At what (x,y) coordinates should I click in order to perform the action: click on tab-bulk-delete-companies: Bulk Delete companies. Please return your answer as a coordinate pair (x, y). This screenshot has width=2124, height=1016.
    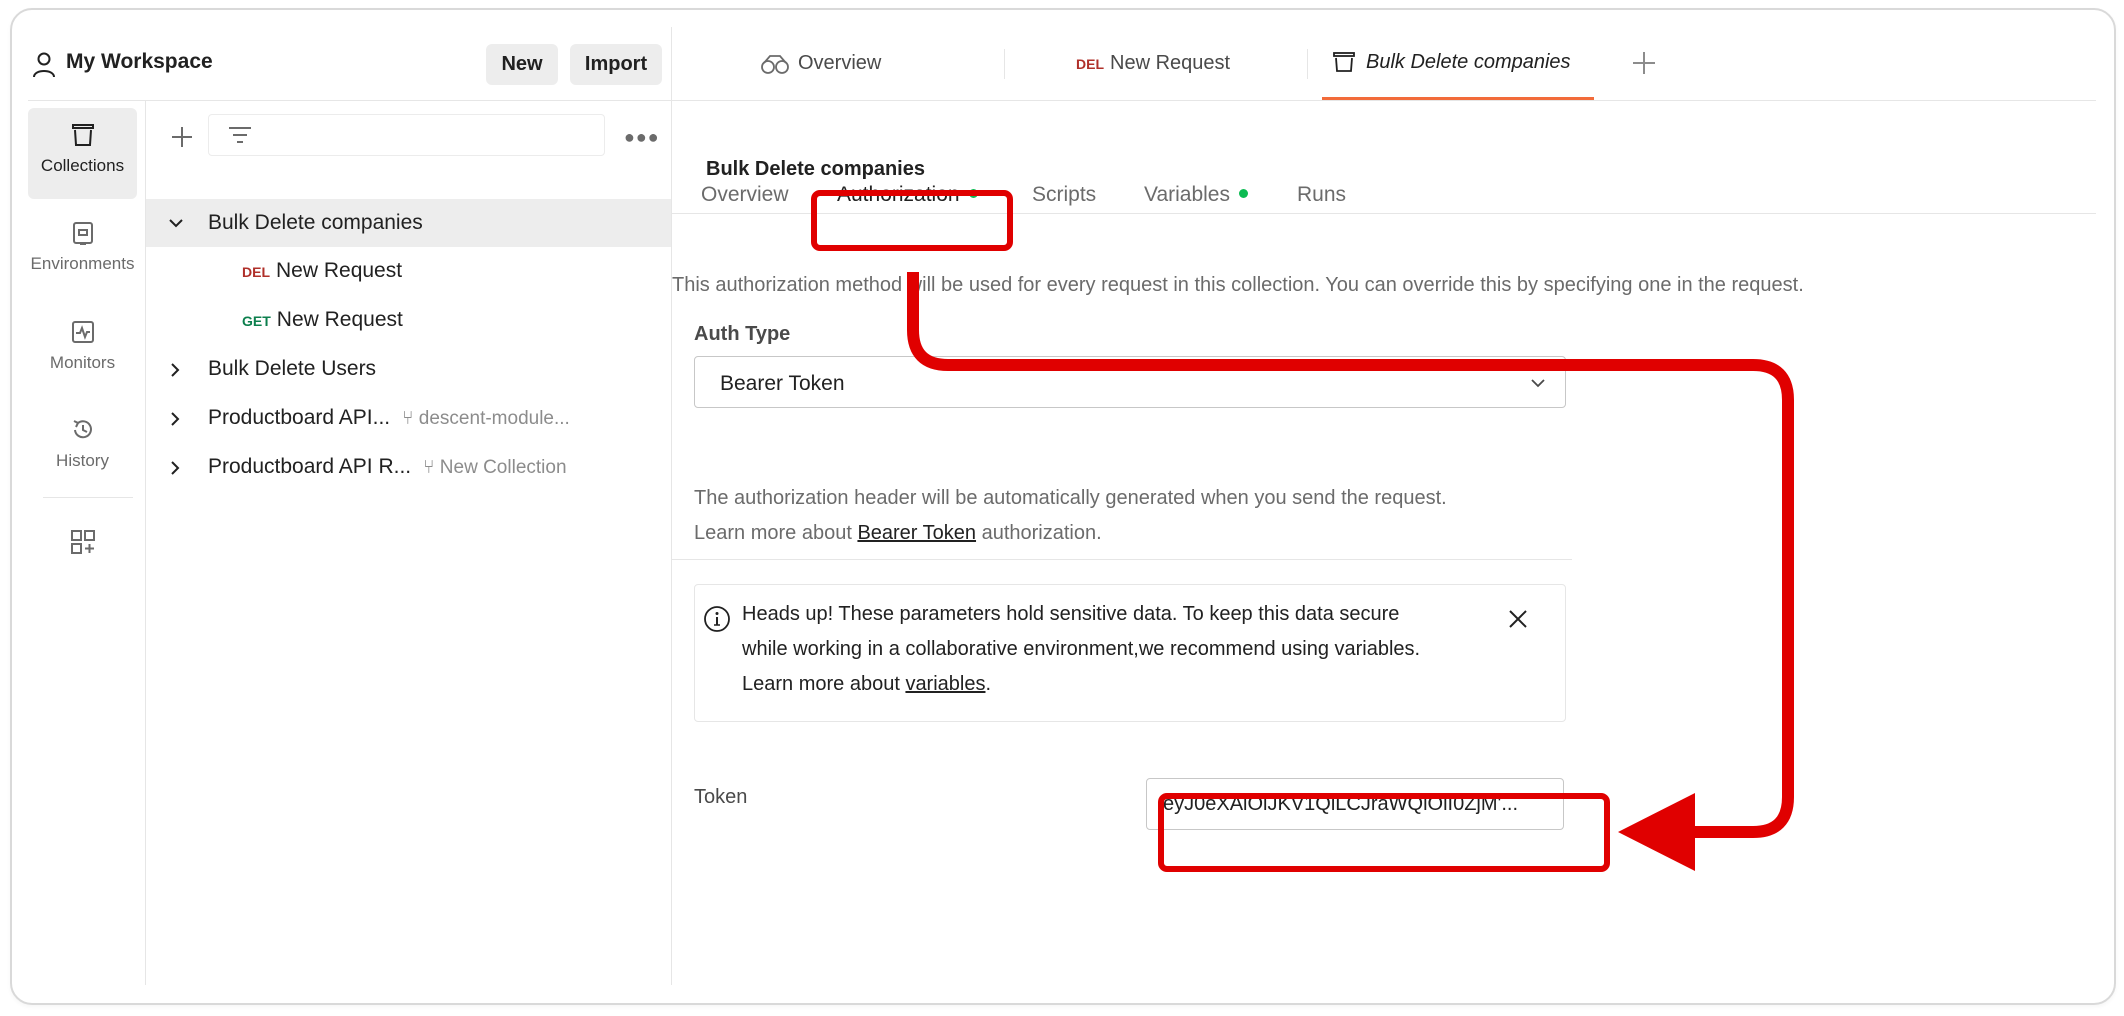
    Looking at the image, I should click on (1458, 63).